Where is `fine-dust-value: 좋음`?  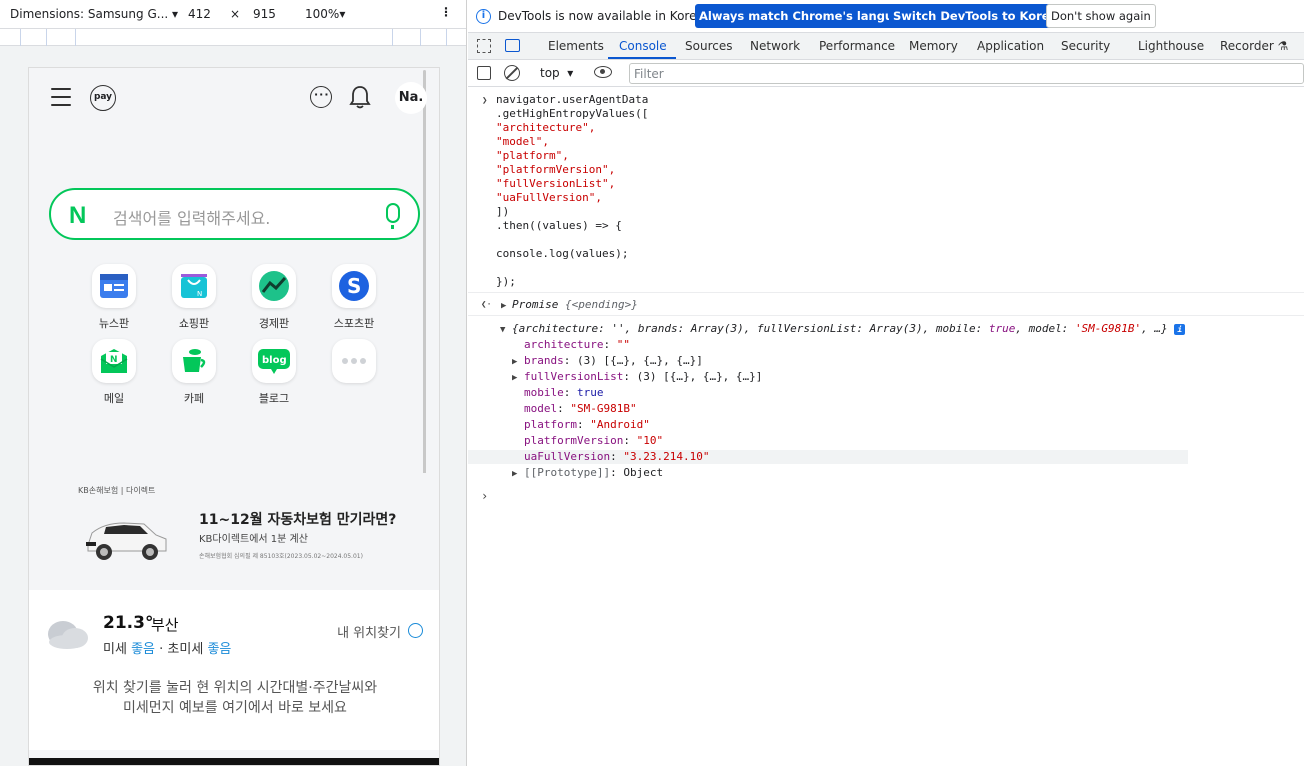
fine-dust-value: 좋음 is located at coordinates (219, 649).